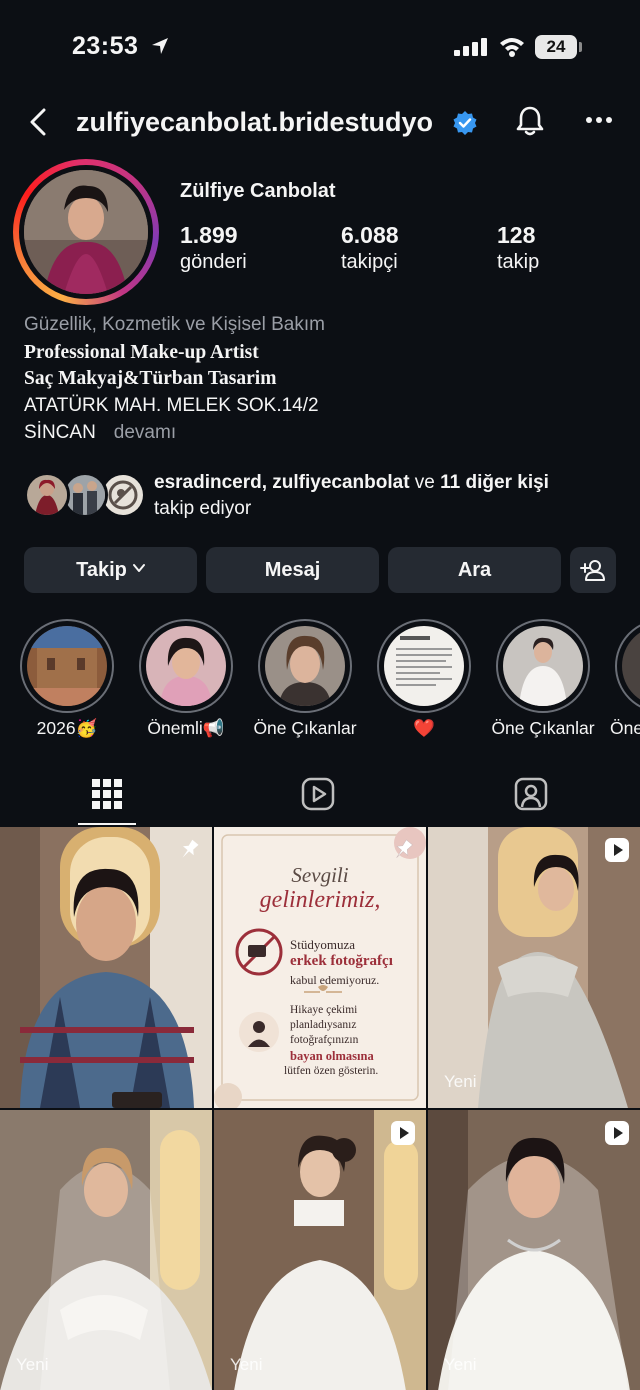 This screenshot has height=1390, width=640. What do you see at coordinates (67, 728) in the screenshot?
I see `highlight-label: 2026🥳` at bounding box center [67, 728].